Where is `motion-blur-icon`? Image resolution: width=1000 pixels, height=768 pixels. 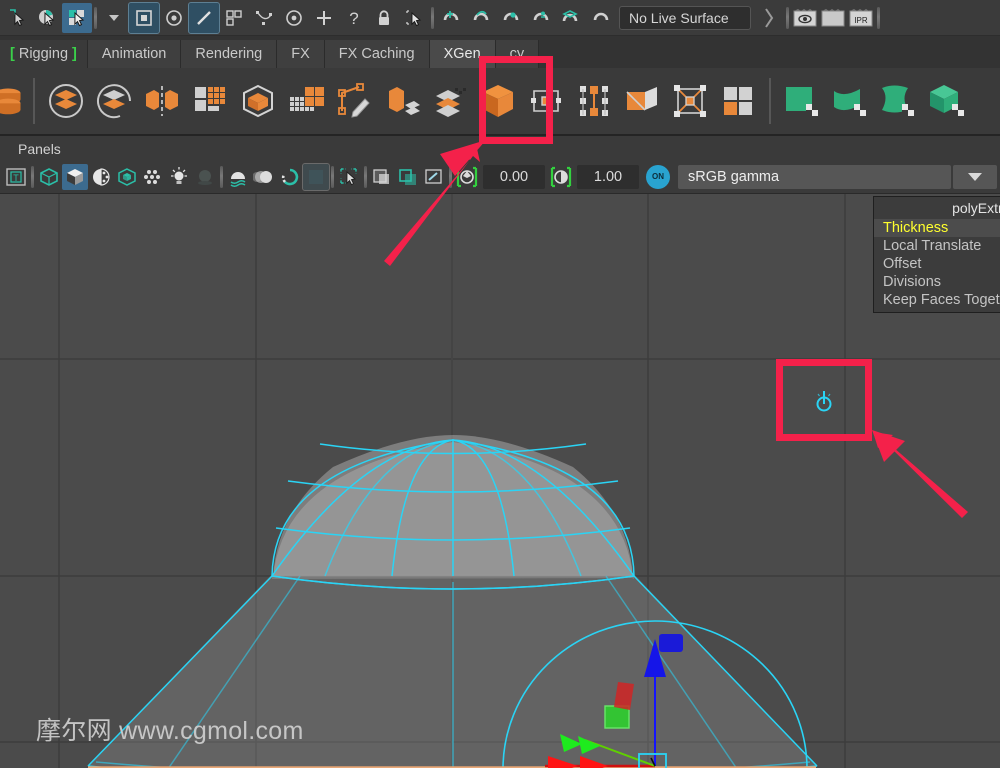 motion-blur-icon is located at coordinates (264, 177).